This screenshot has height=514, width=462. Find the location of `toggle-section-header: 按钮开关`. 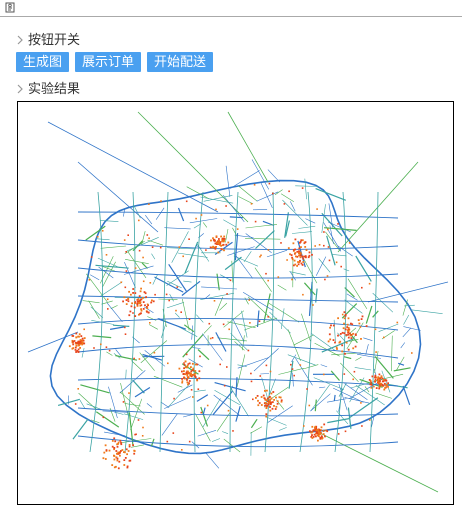

toggle-section-header: 按钮开关 is located at coordinates (48, 40).